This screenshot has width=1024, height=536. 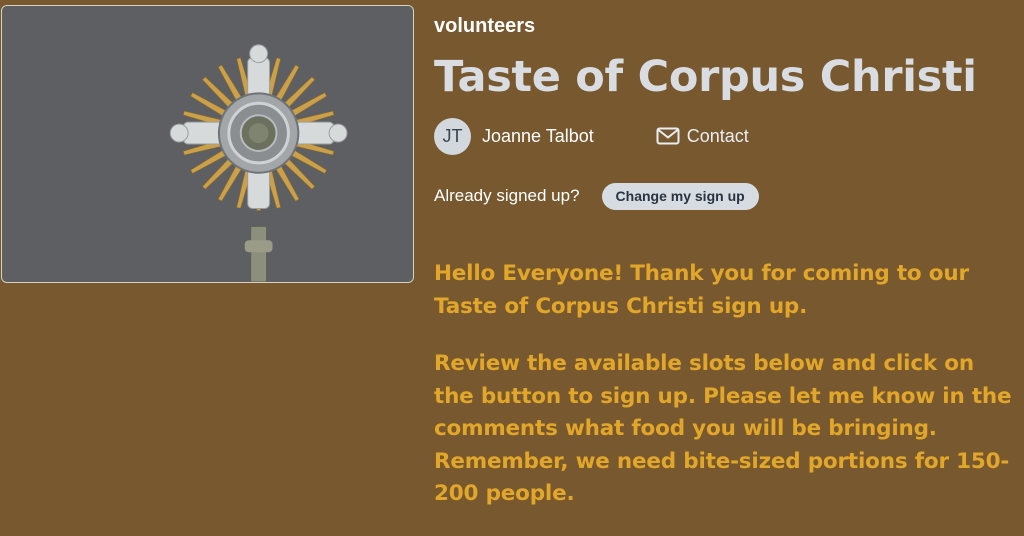 I want to click on change-my-sign-up-button: Change my sign up, so click(x=680, y=196).